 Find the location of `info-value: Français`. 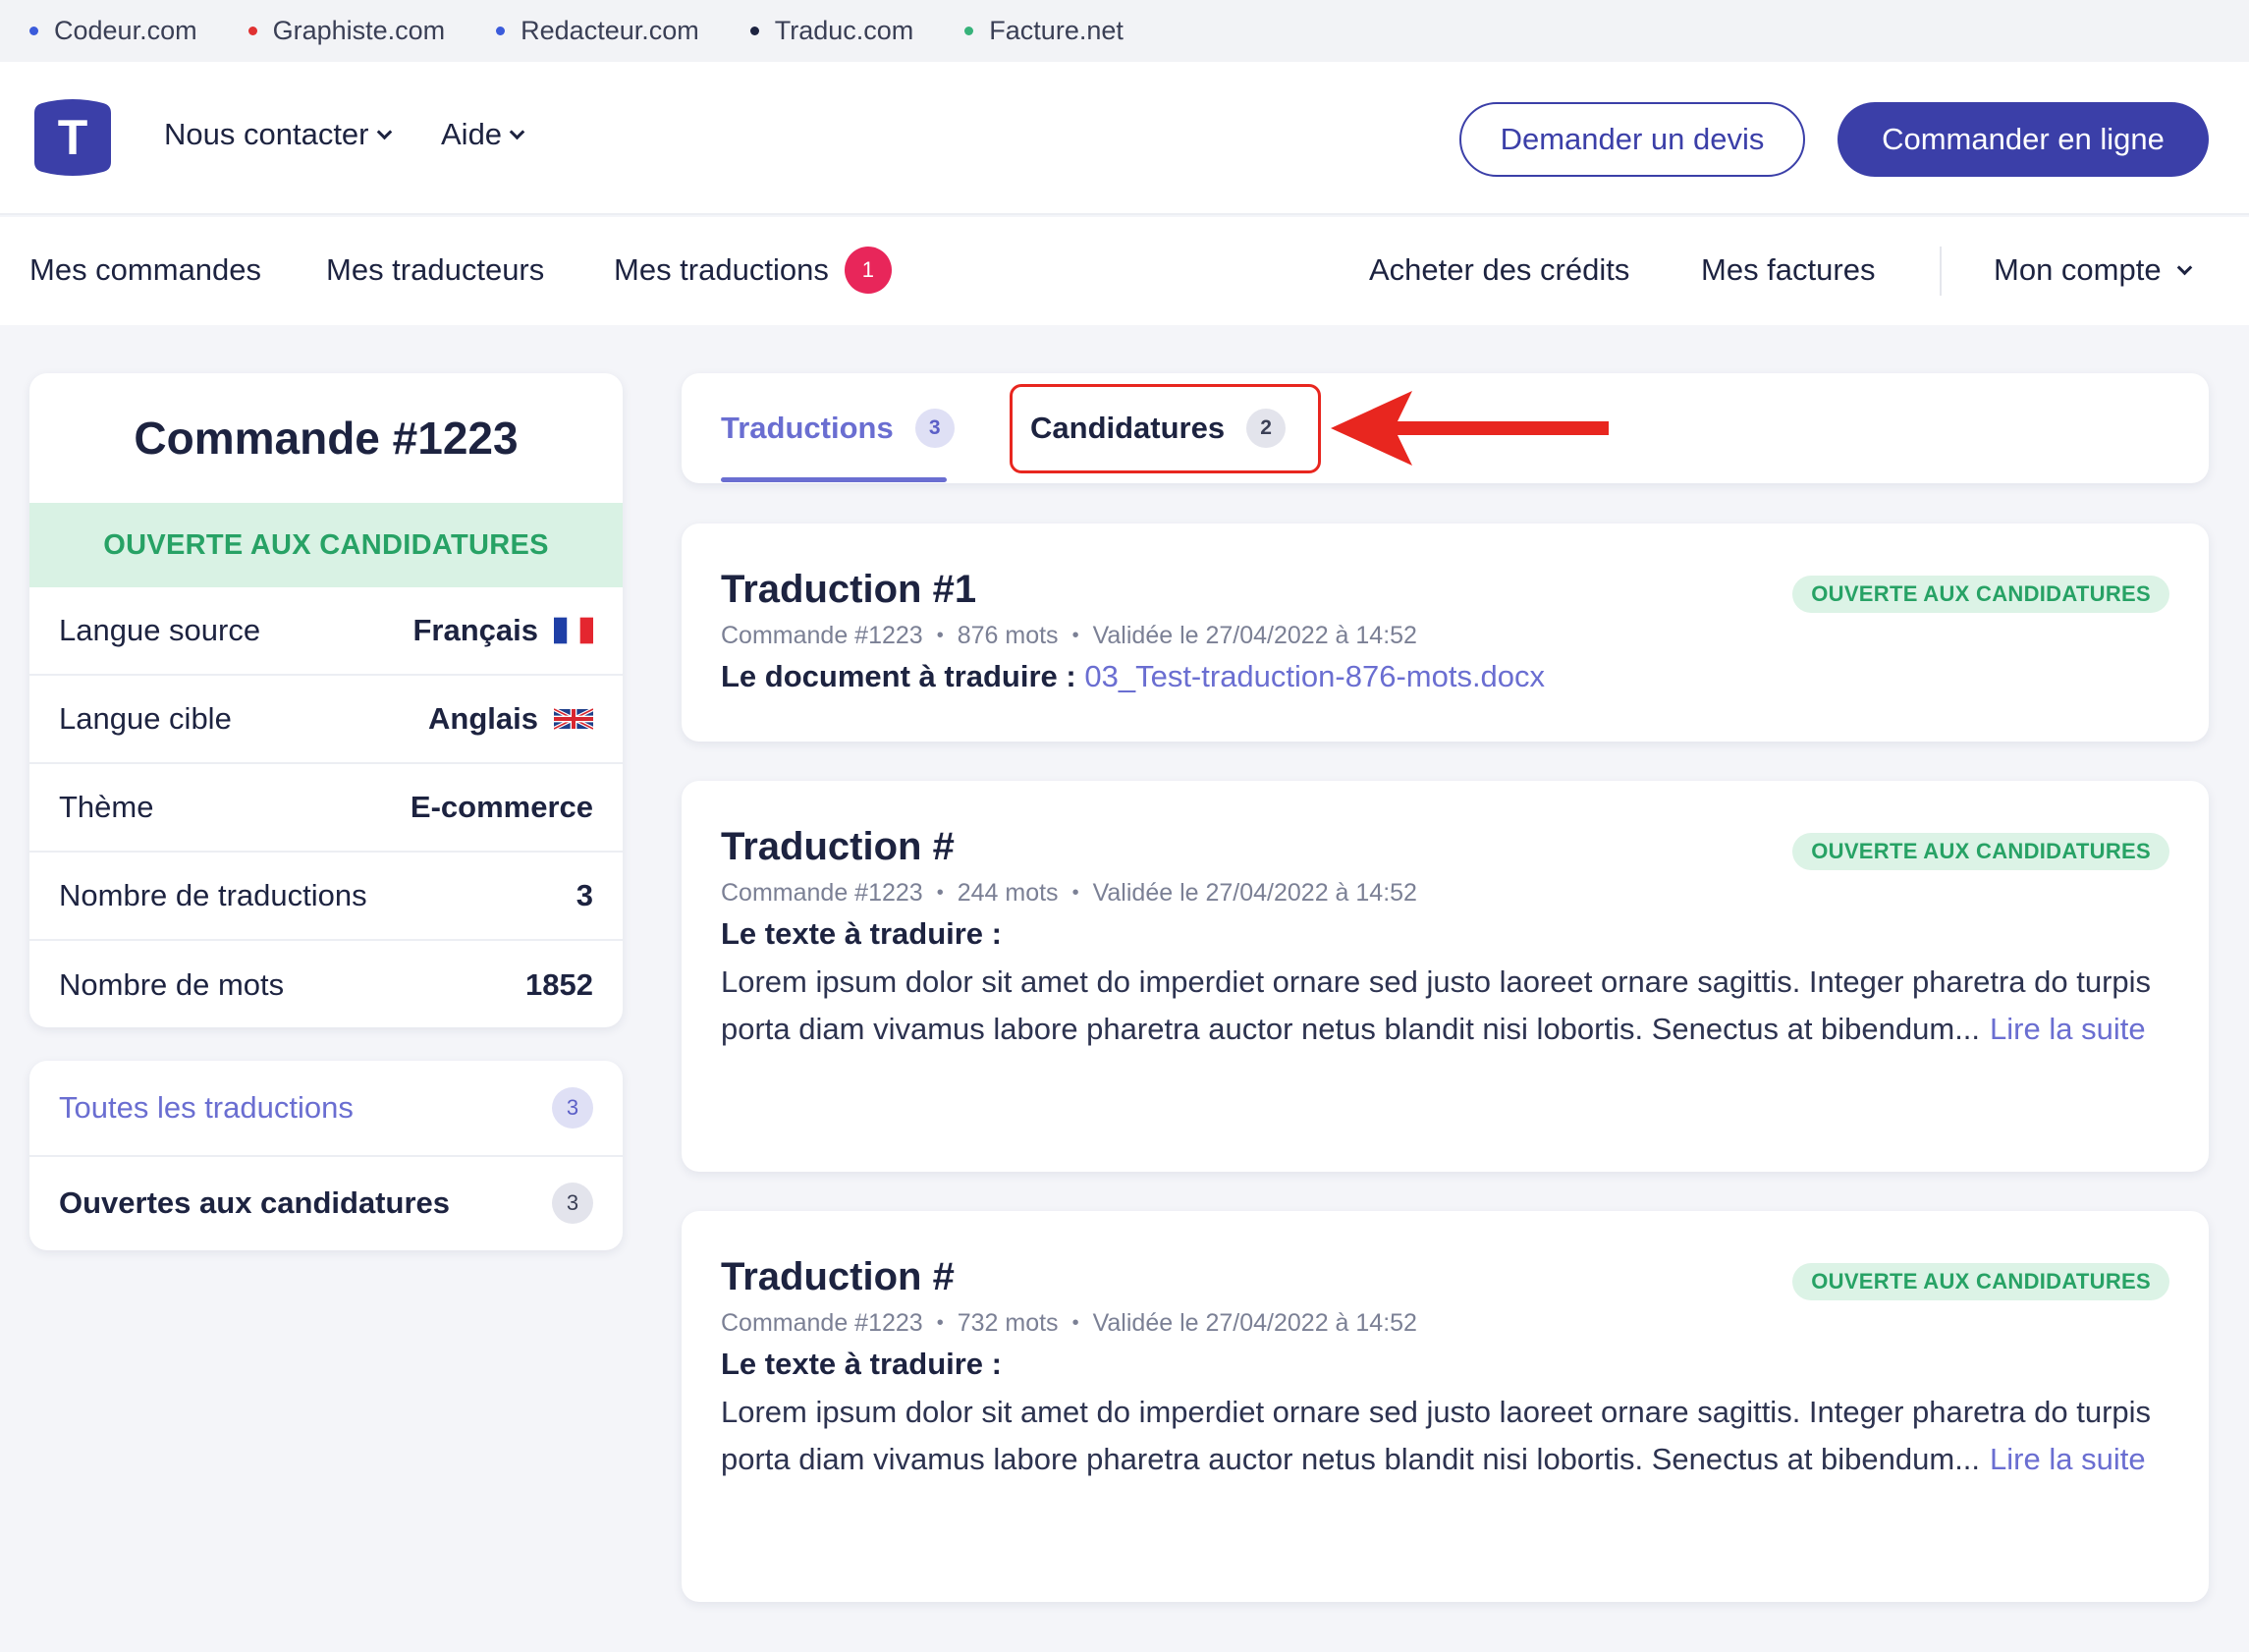

info-value: Français is located at coordinates (502, 630).